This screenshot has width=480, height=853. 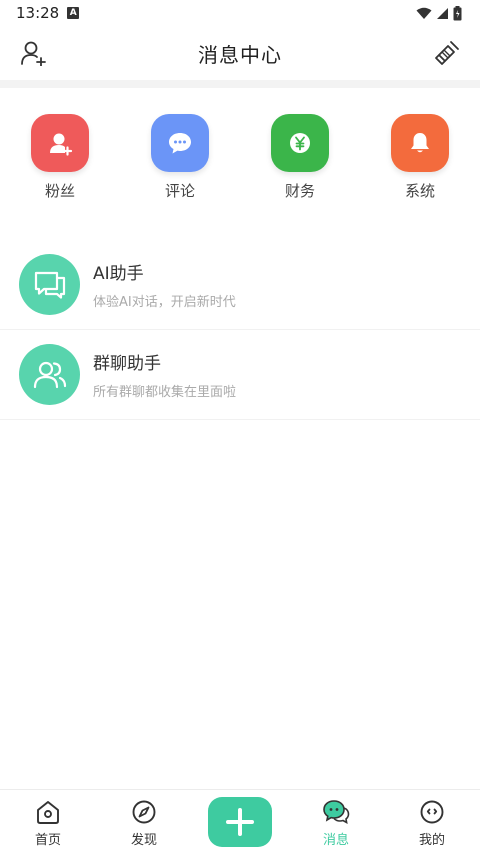 I want to click on nav-item-messages: 消息, so click(x=336, y=819).